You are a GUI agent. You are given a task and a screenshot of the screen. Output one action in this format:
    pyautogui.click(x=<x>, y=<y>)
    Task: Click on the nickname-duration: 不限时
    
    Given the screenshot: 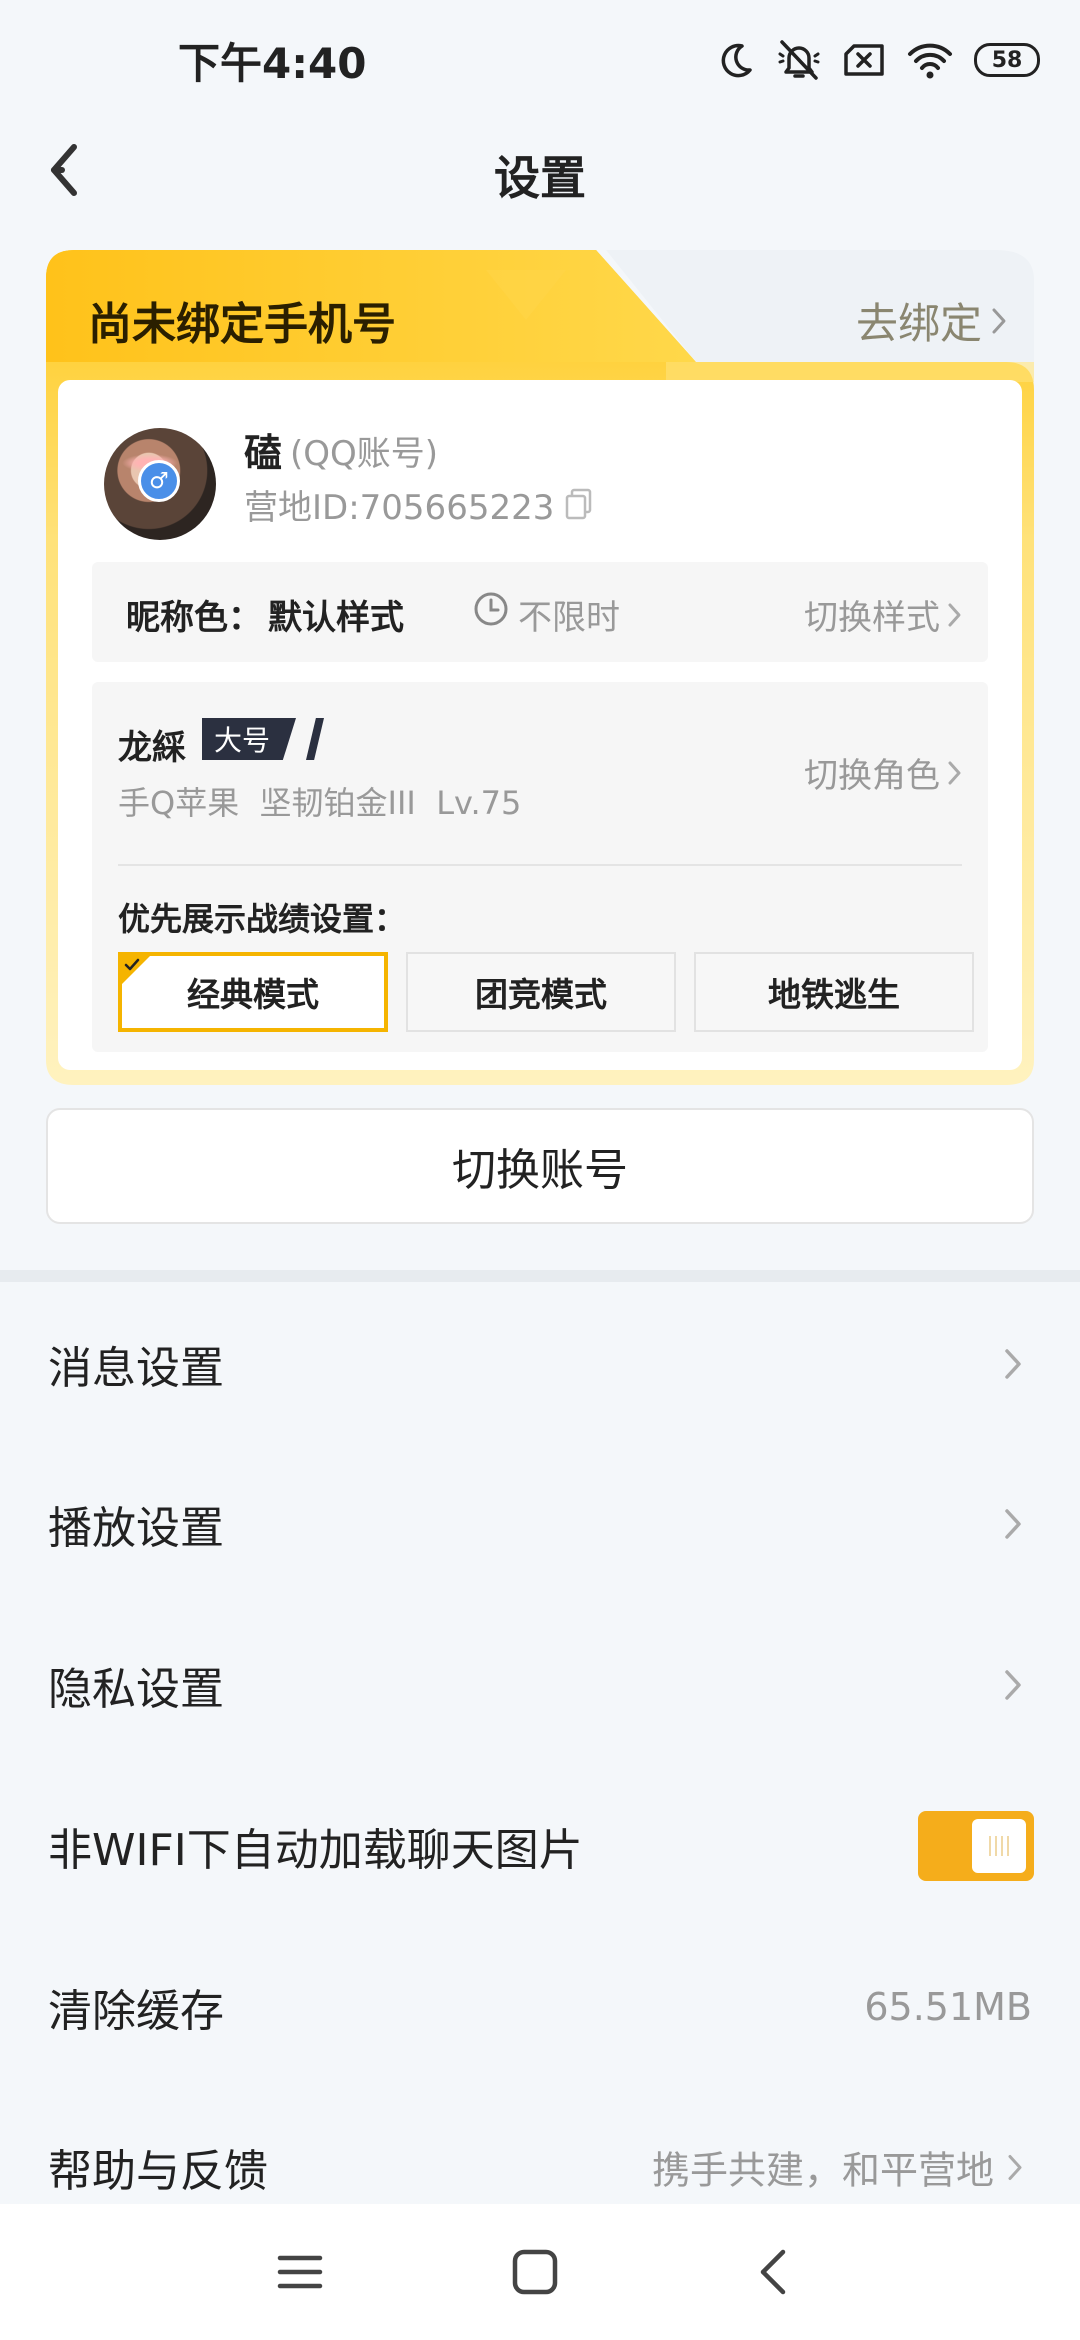 What is the action you would take?
    pyautogui.click(x=569, y=618)
    